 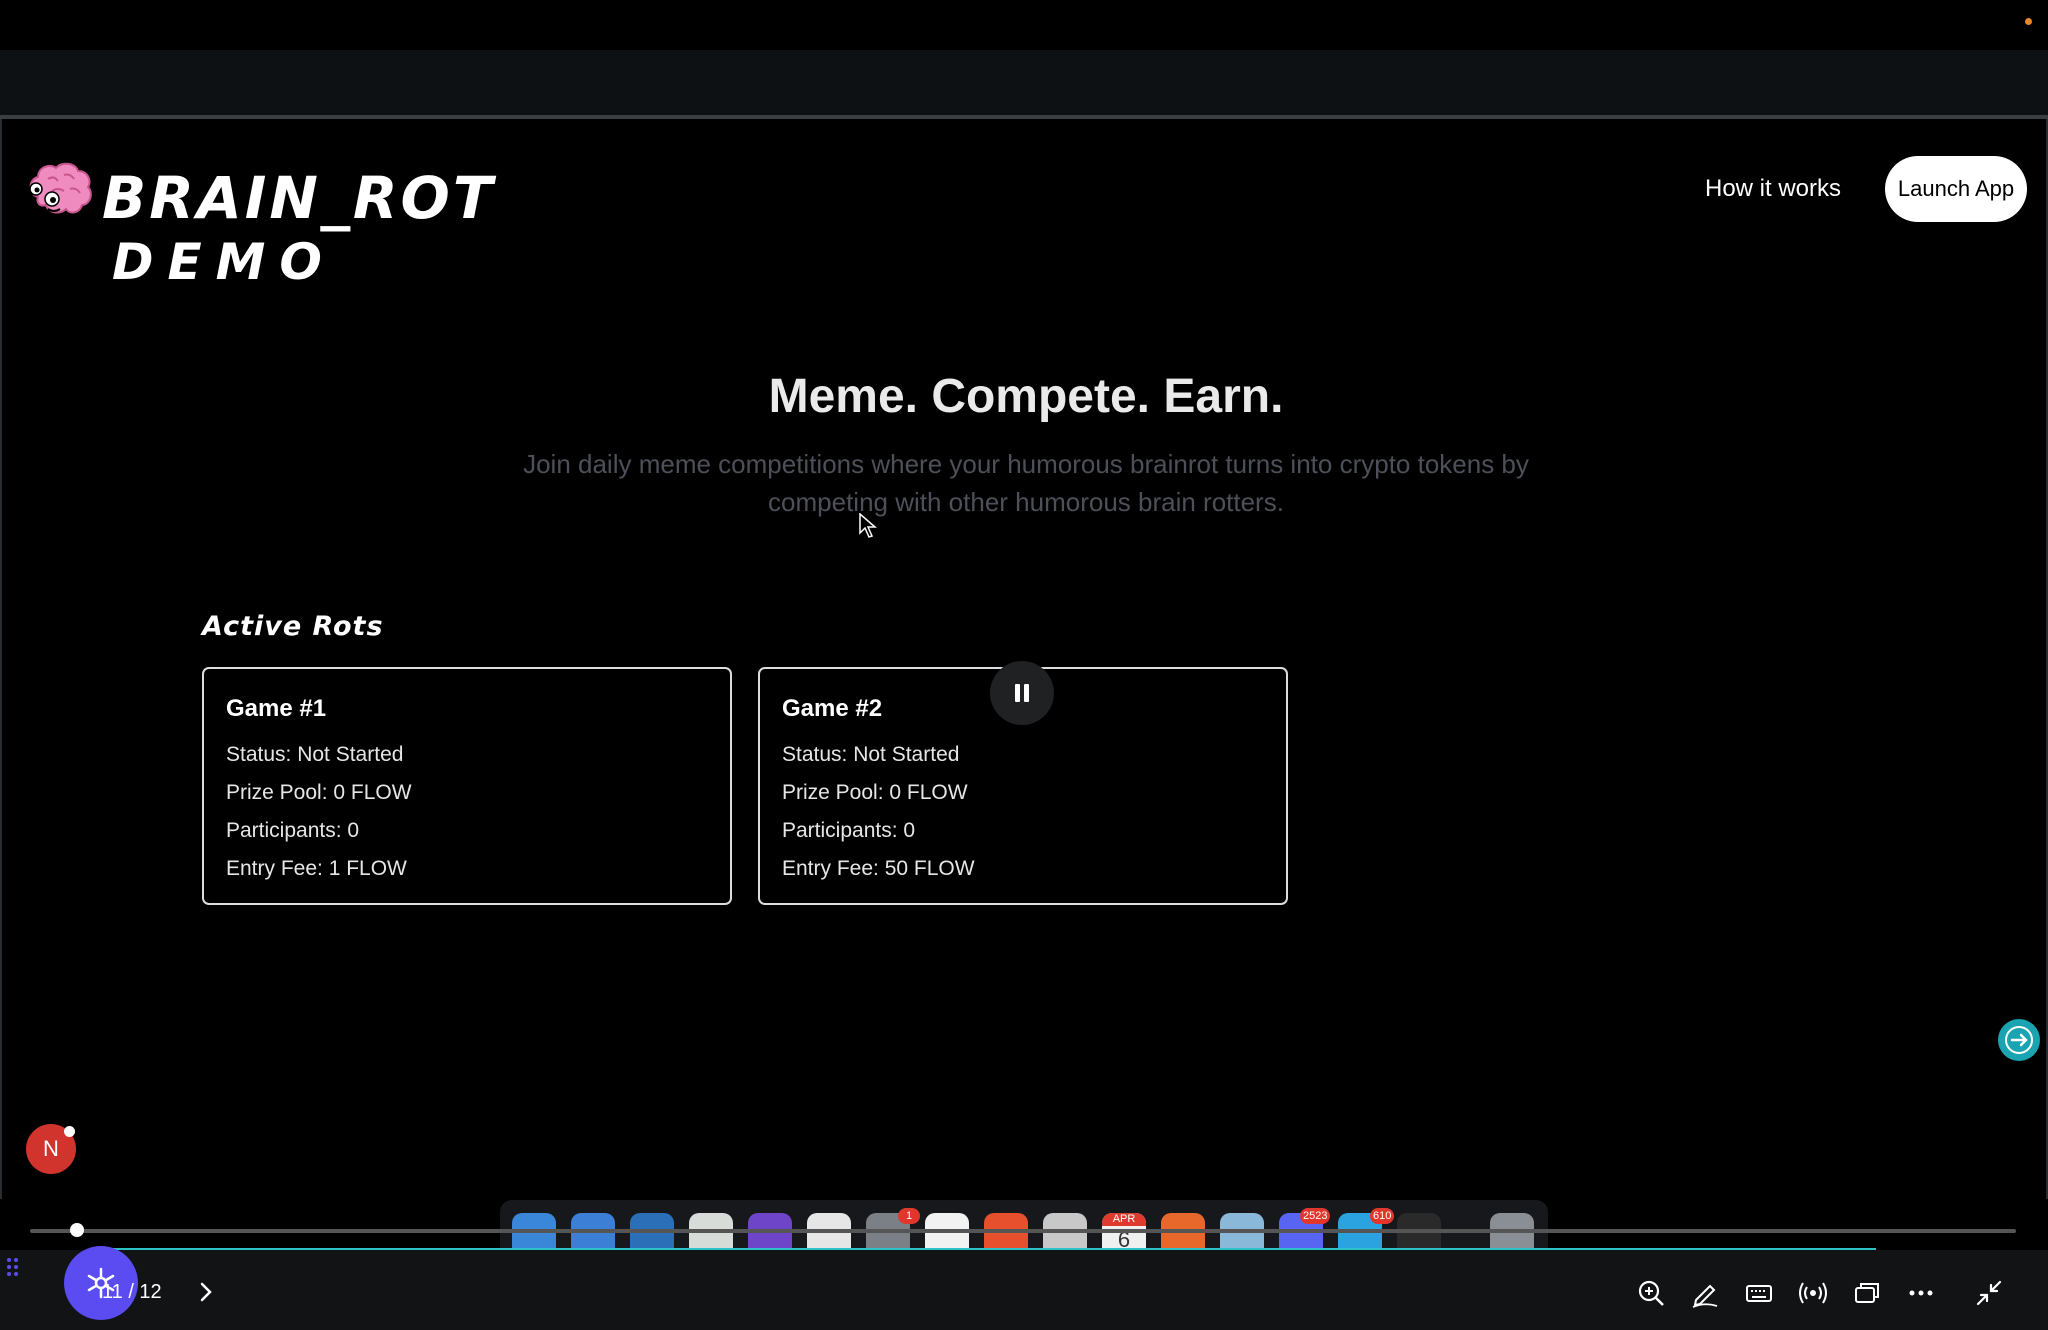 I want to click on badge: 610, so click(x=1382, y=1216).